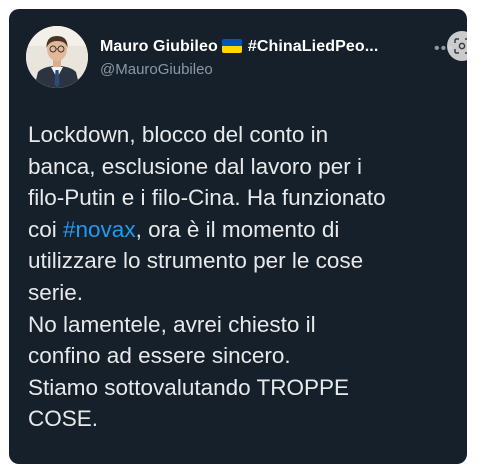 Image resolution: width=482 pixels, height=474 pixels. Describe the element at coordinates (178, 134) in the screenshot. I see `tweet-text-line: Lockdown, blocco del conto in` at that location.